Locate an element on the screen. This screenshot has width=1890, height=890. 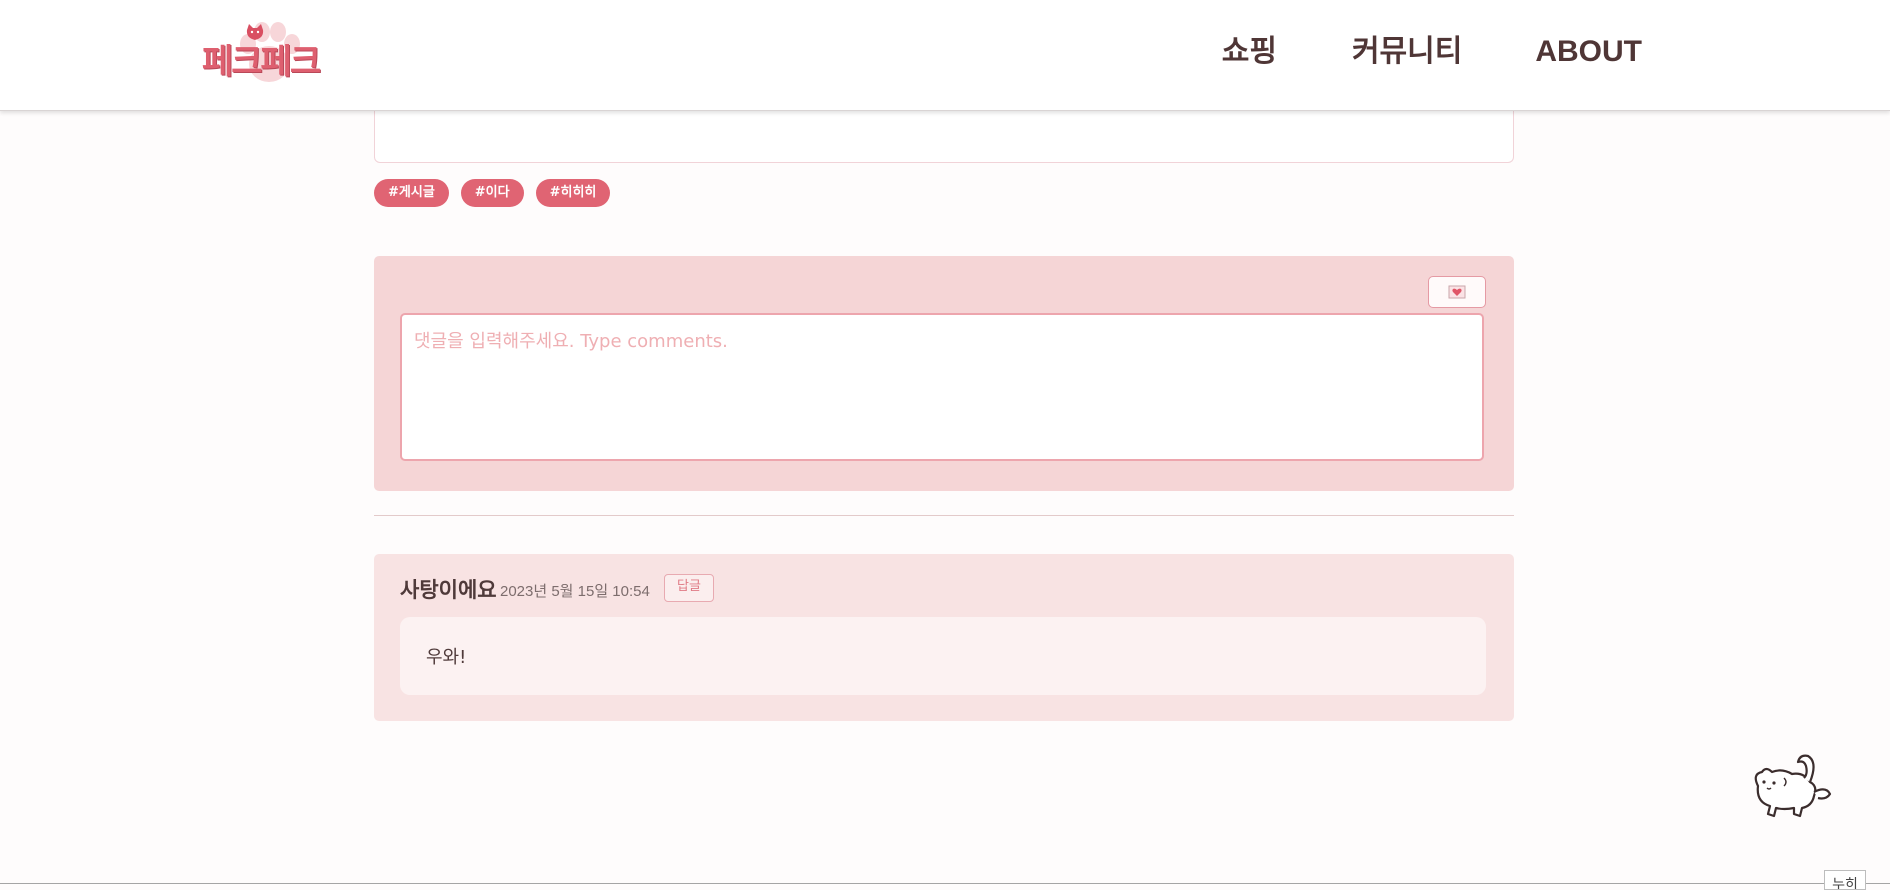
comment-item: 사탕이에요 2023년 5월 15일 10:54 답글 우와! is located at coordinates (944, 637).